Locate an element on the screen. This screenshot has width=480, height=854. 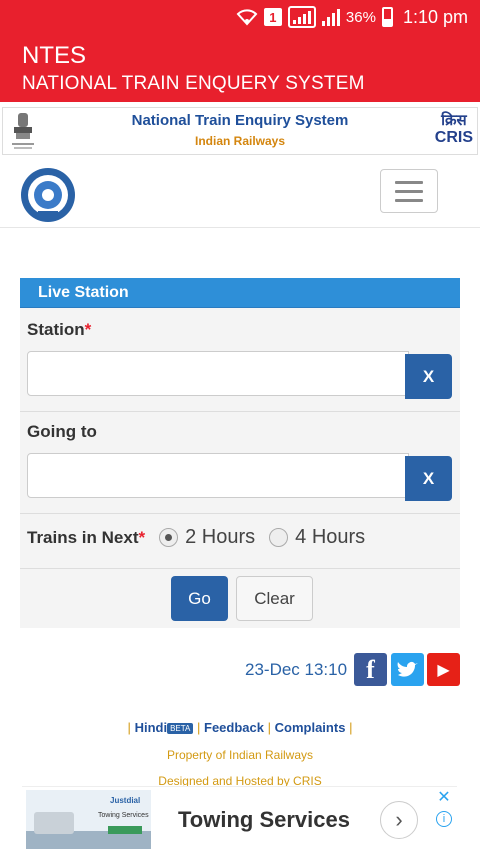
clock: 1:10 pm is located at coordinates (435, 16).